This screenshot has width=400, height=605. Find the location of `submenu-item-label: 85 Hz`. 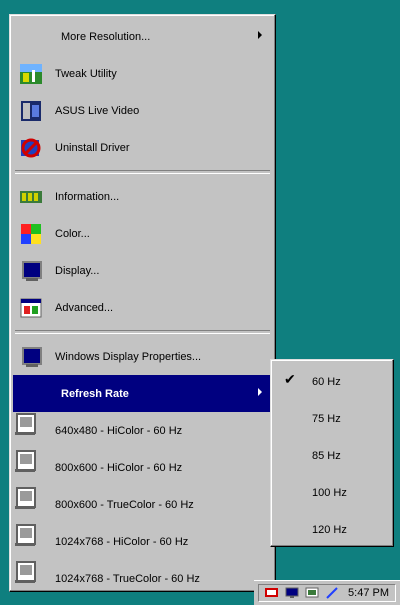

submenu-item-label: 85 Hz is located at coordinates (326, 455).